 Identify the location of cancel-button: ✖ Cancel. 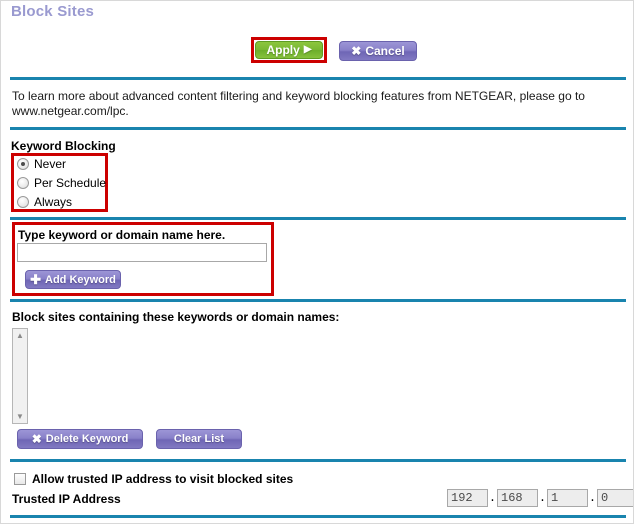
(378, 51).